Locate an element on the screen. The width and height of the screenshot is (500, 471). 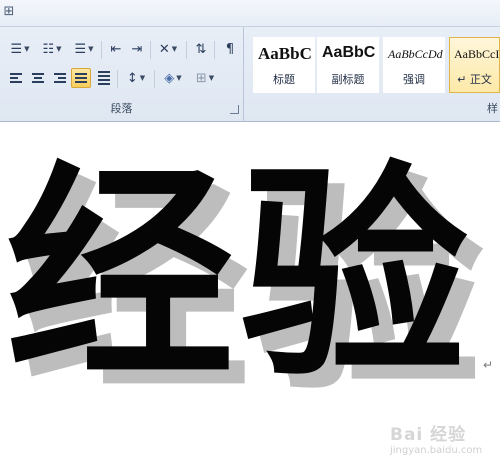
decrease-indent-button: ⇤ is located at coordinates (116, 49).